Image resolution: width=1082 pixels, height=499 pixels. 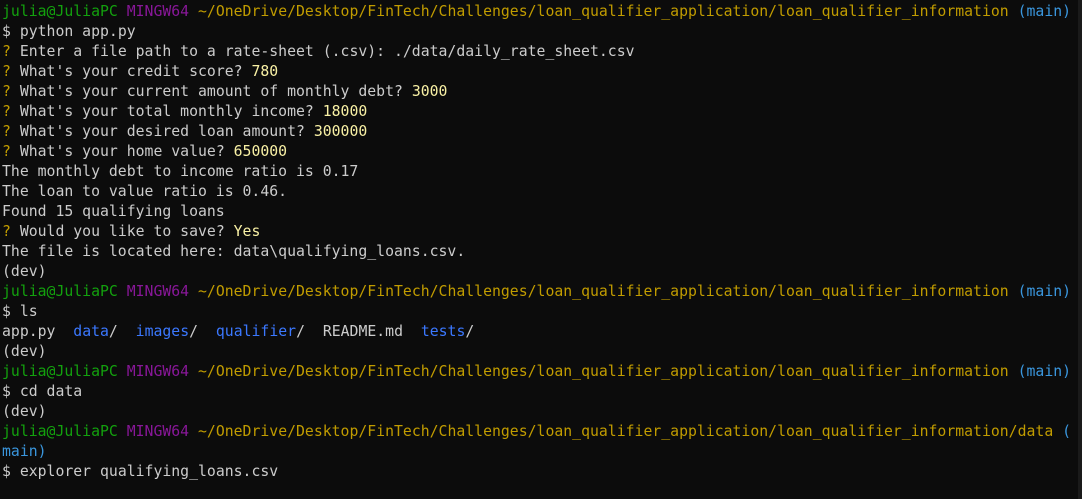 I want to click on ls-directory: data, so click(x=91, y=331).